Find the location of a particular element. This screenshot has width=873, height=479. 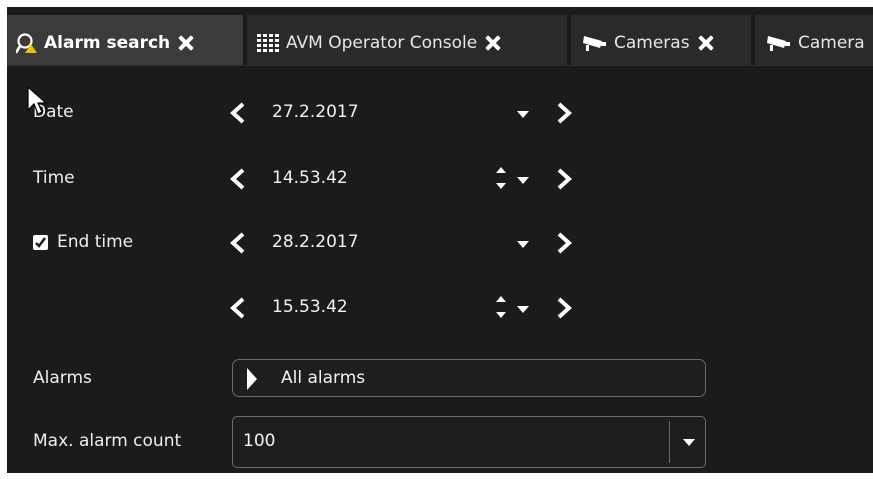

time-label: Time is located at coordinates (54, 178).